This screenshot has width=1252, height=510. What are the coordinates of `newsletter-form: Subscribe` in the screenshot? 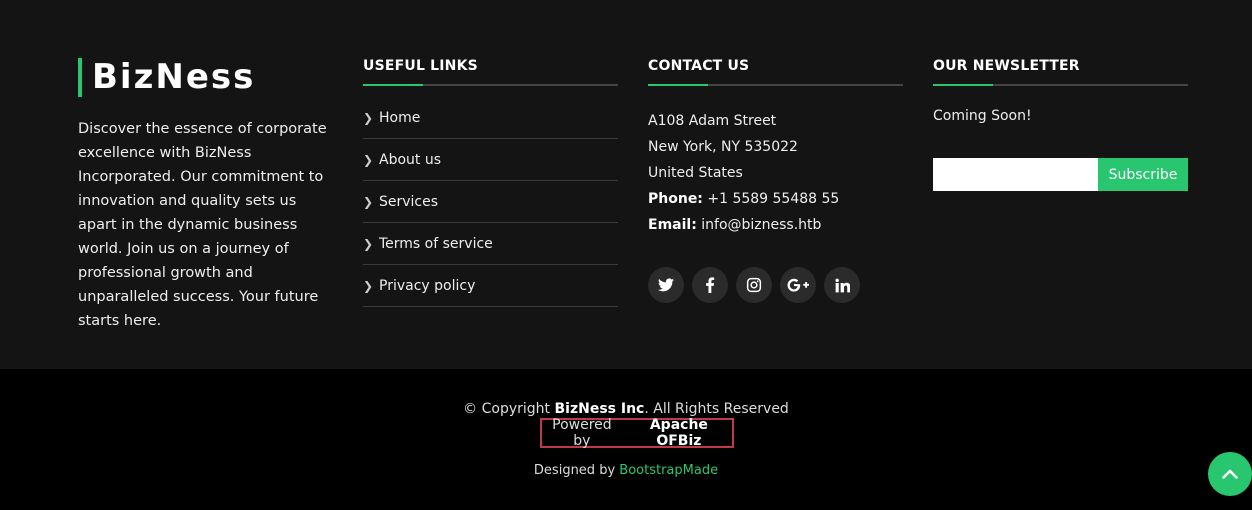 It's located at (1060, 174).